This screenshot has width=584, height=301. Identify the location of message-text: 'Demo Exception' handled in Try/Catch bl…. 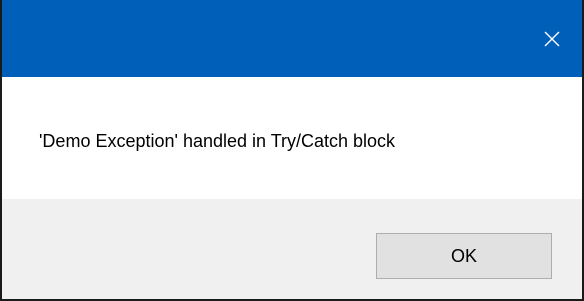
(217, 141).